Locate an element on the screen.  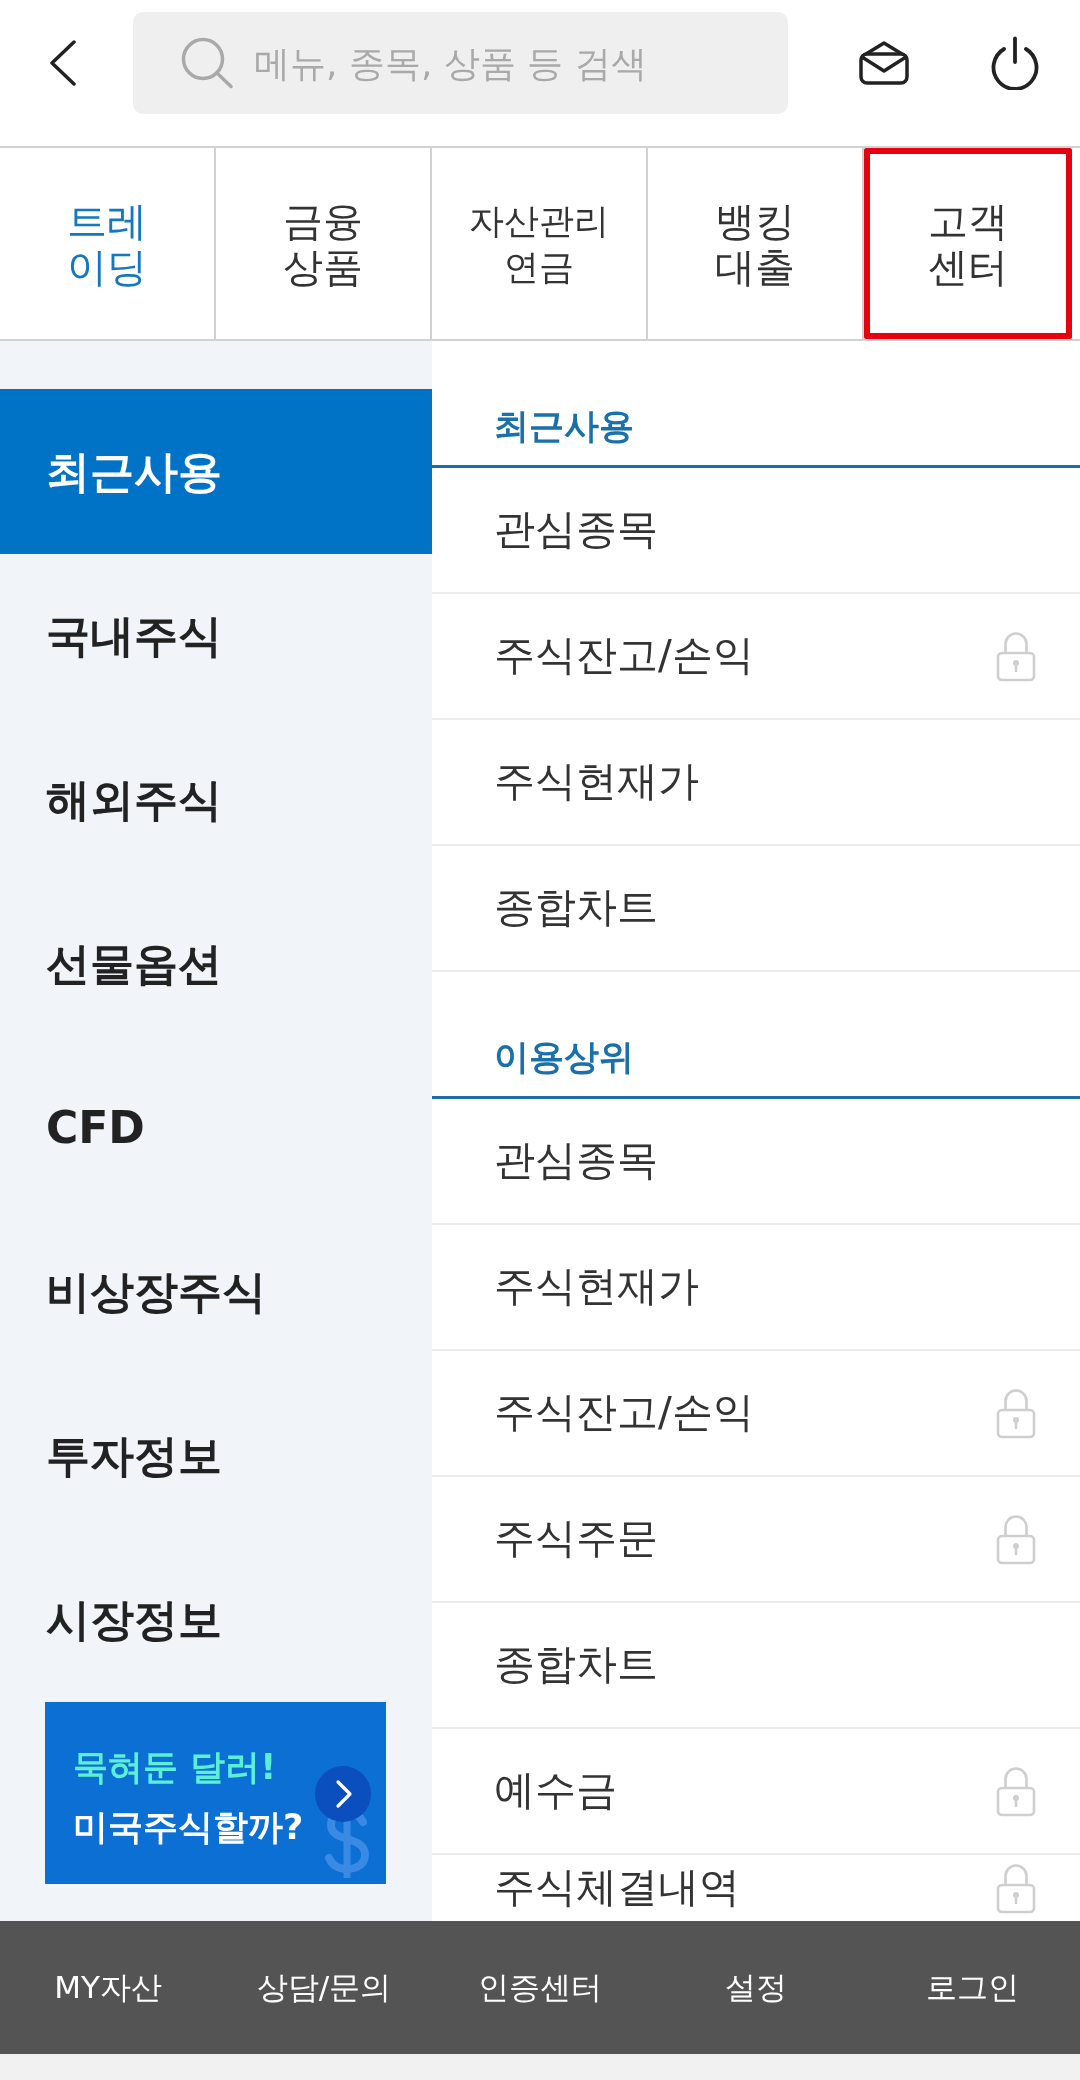
sidebar-item: 최근사용 is located at coordinates (216, 471).